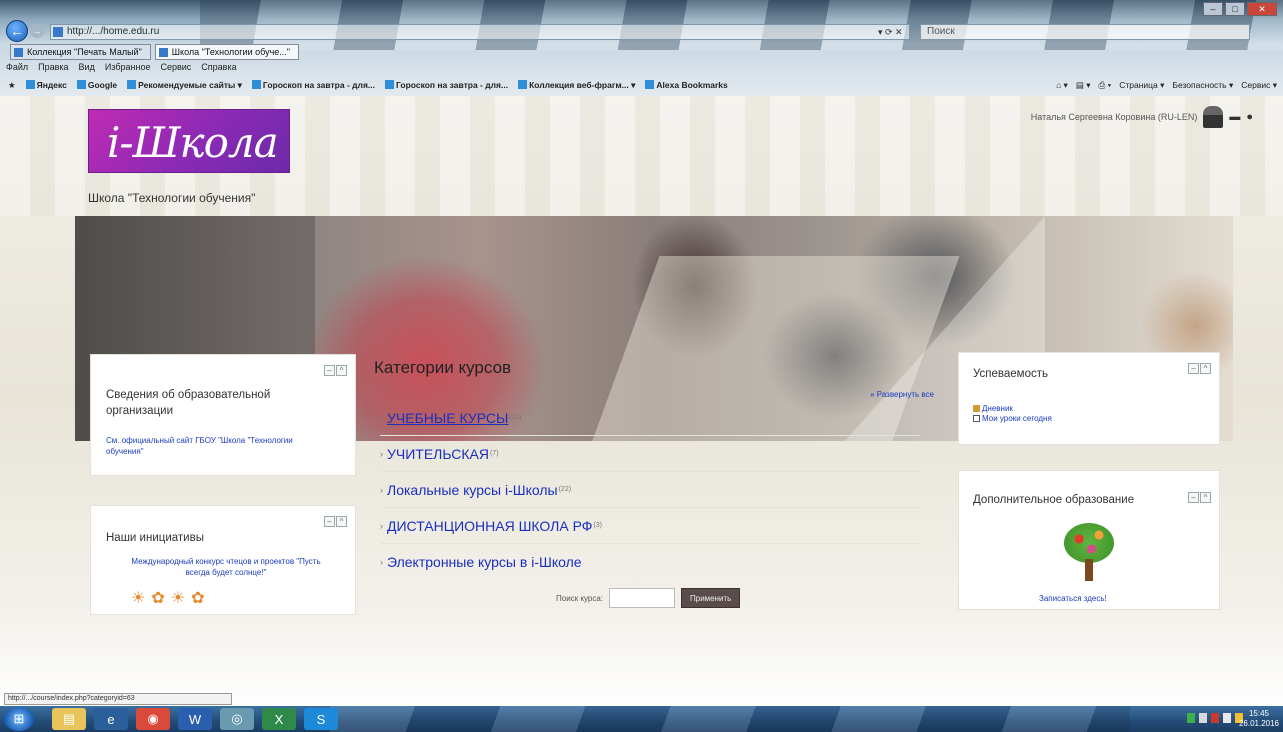 The width and height of the screenshot is (1283, 732). Describe the element at coordinates (111, 719) in the screenshot. I see `ie-icon: e` at that location.